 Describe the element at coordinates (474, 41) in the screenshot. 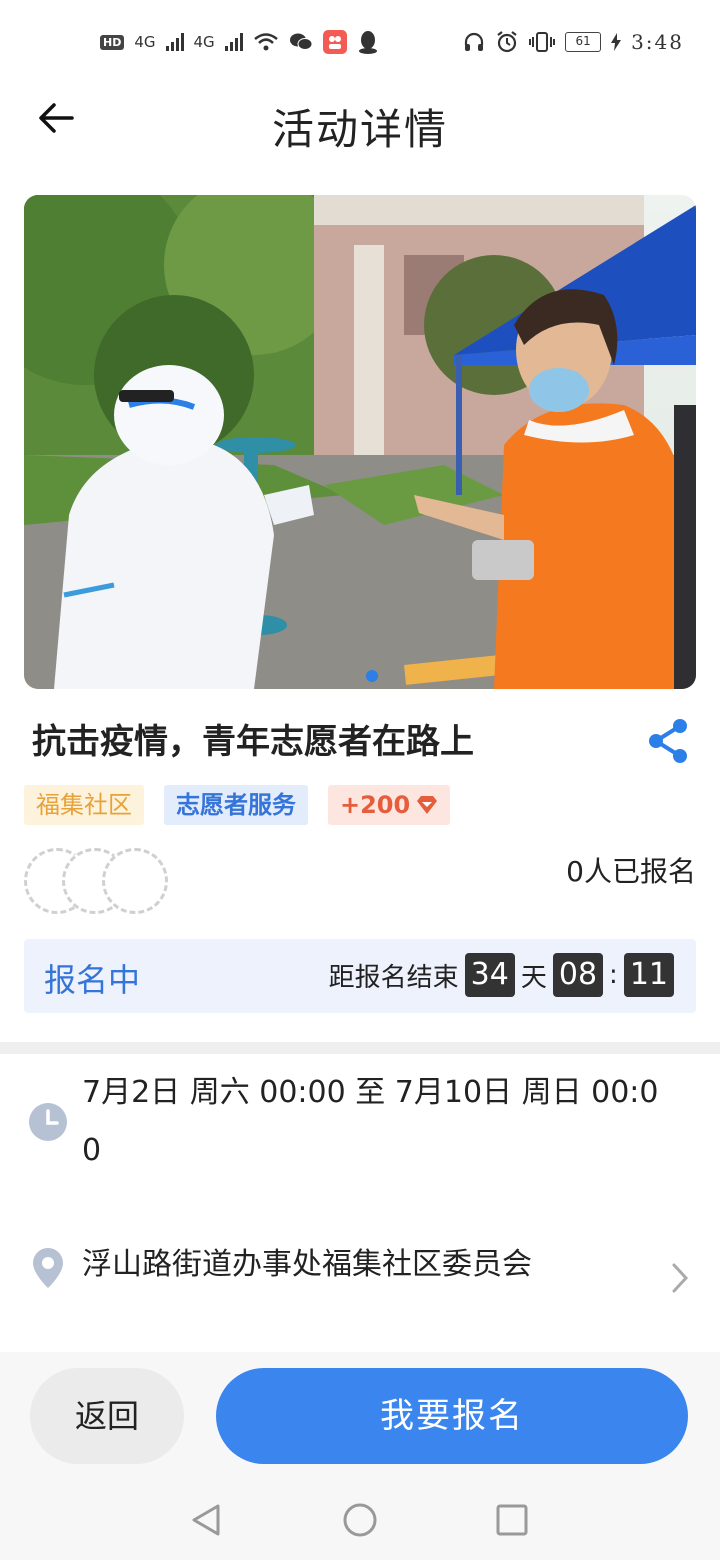

I see `headphones-icon` at that location.